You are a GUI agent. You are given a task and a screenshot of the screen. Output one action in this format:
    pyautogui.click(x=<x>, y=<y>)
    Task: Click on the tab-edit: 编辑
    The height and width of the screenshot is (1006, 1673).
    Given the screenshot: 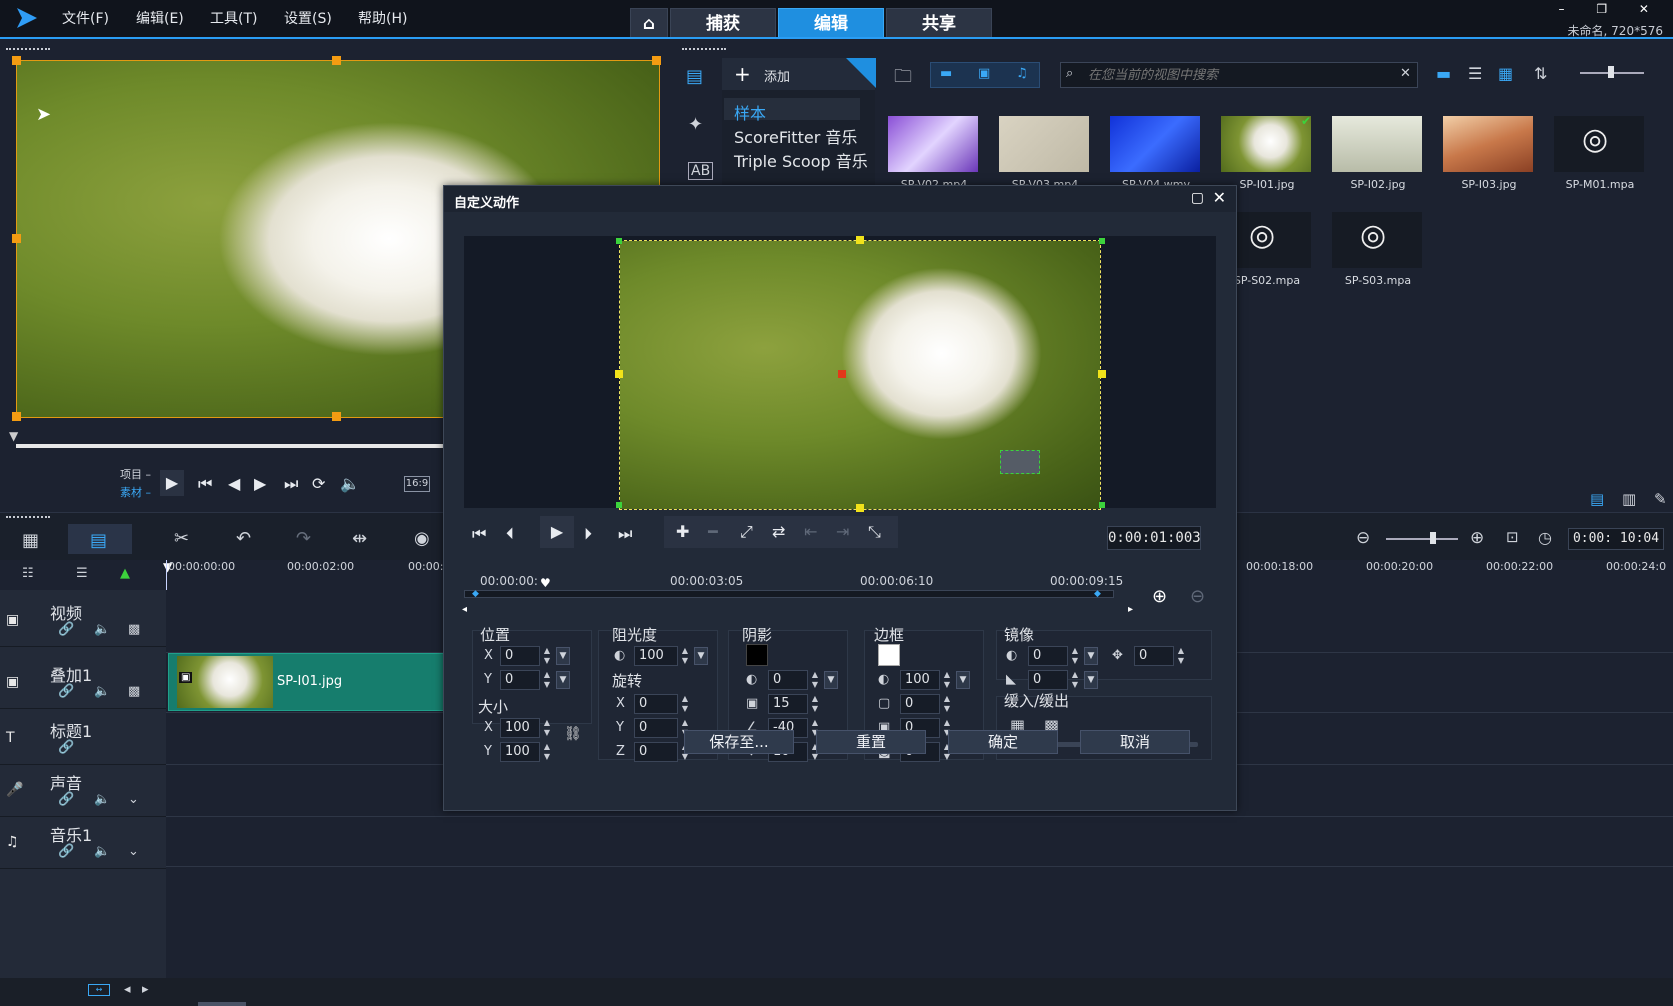 What is the action you would take?
    pyautogui.click(x=831, y=23)
    